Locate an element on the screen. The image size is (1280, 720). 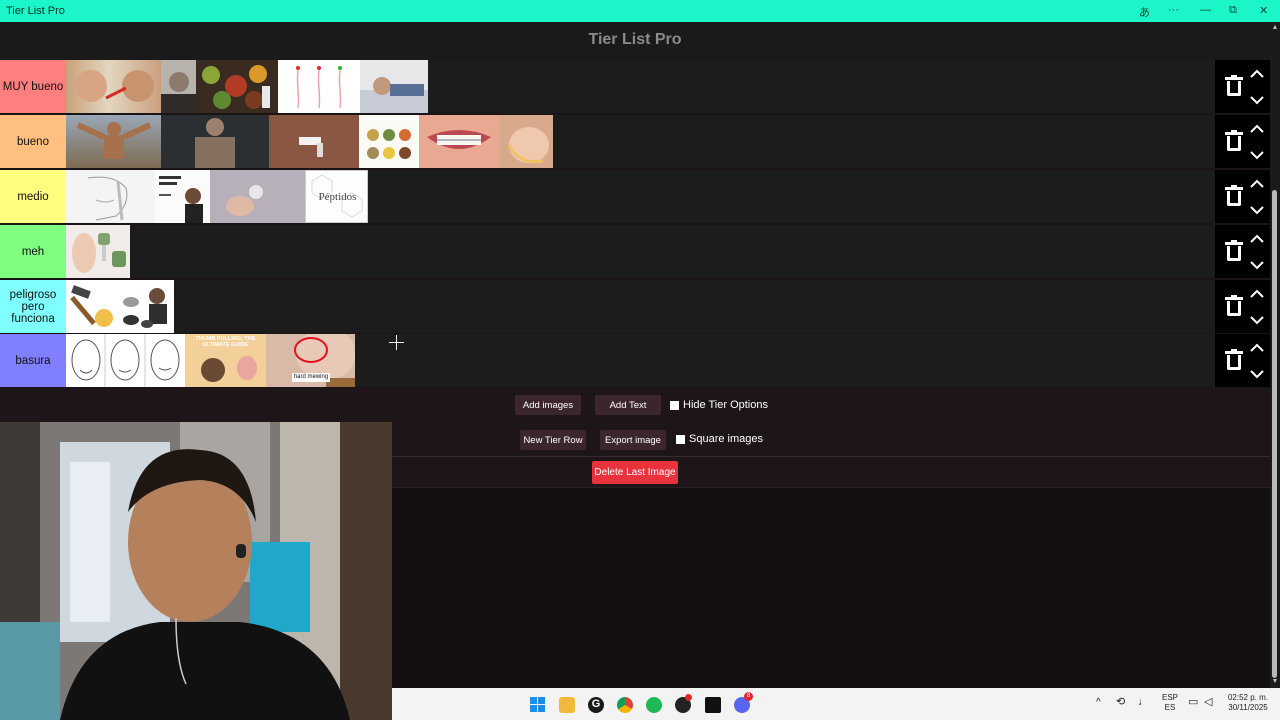
discord-badge: 8 is located at coordinates (748, 696).